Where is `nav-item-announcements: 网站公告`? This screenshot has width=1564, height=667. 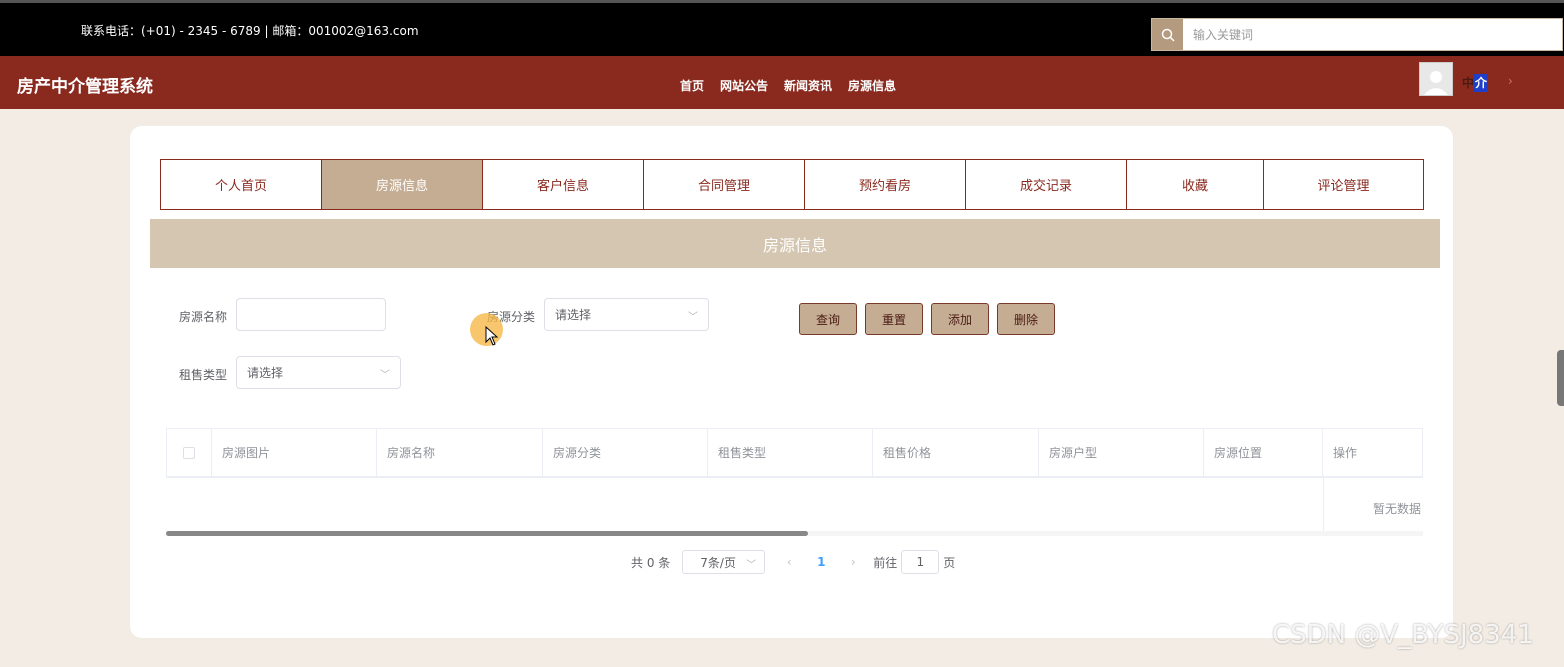
nav-item-announcements: 网站公告 is located at coordinates (744, 85).